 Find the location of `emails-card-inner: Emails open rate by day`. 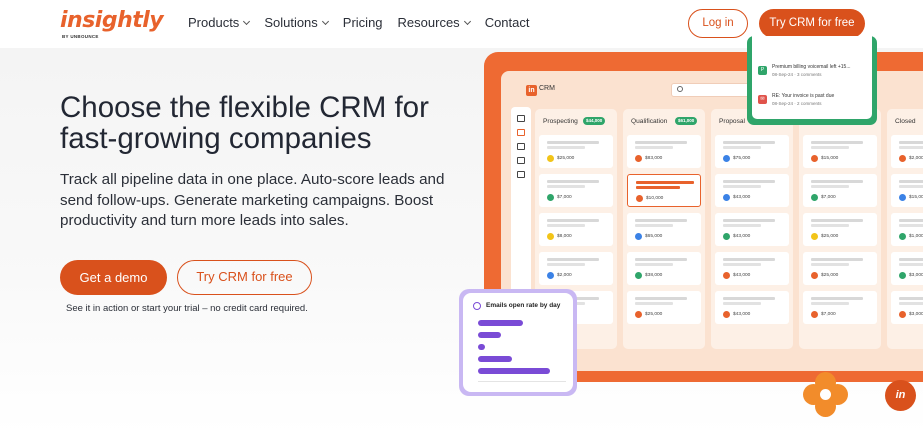

emails-card-inner: Emails open rate by day is located at coordinates (518, 342).